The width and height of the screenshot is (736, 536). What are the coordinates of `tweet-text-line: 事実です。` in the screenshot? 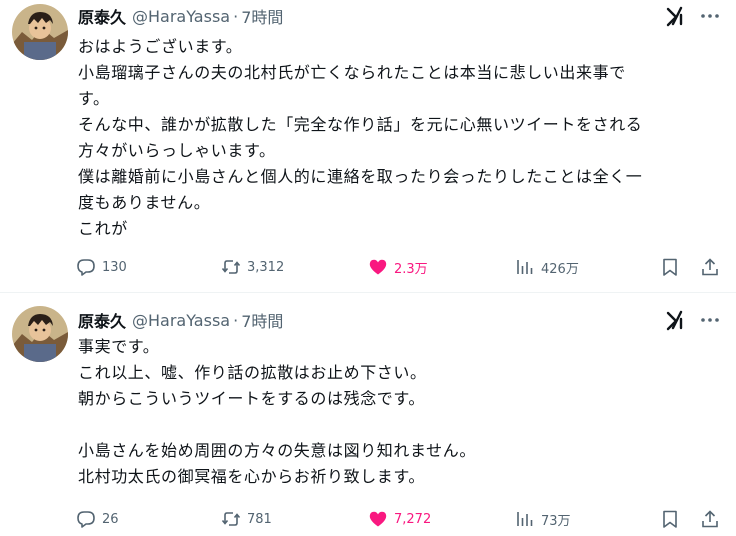 It's located at (119, 346).